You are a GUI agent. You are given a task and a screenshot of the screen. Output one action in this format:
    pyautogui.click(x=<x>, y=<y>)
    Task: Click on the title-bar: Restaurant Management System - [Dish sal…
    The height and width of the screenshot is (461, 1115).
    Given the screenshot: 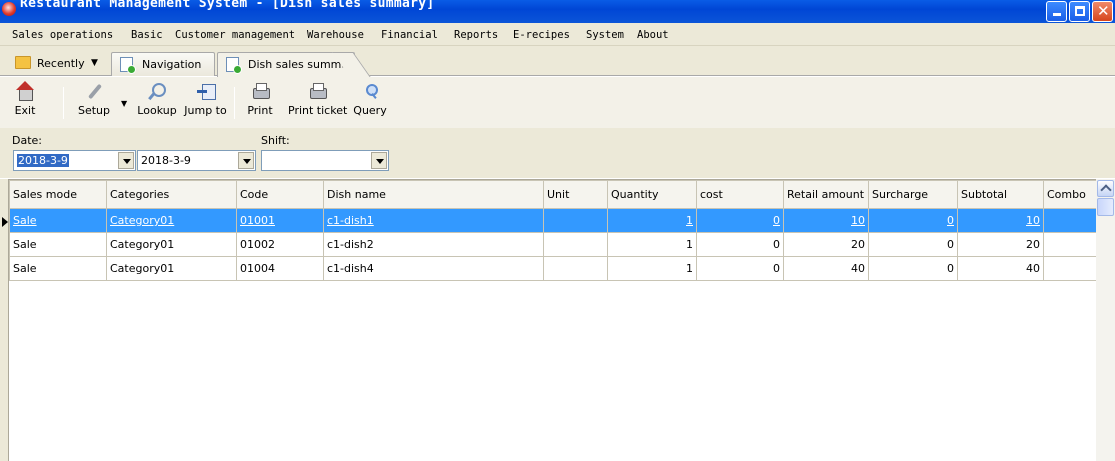 What is the action you would take?
    pyautogui.click(x=557, y=11)
    